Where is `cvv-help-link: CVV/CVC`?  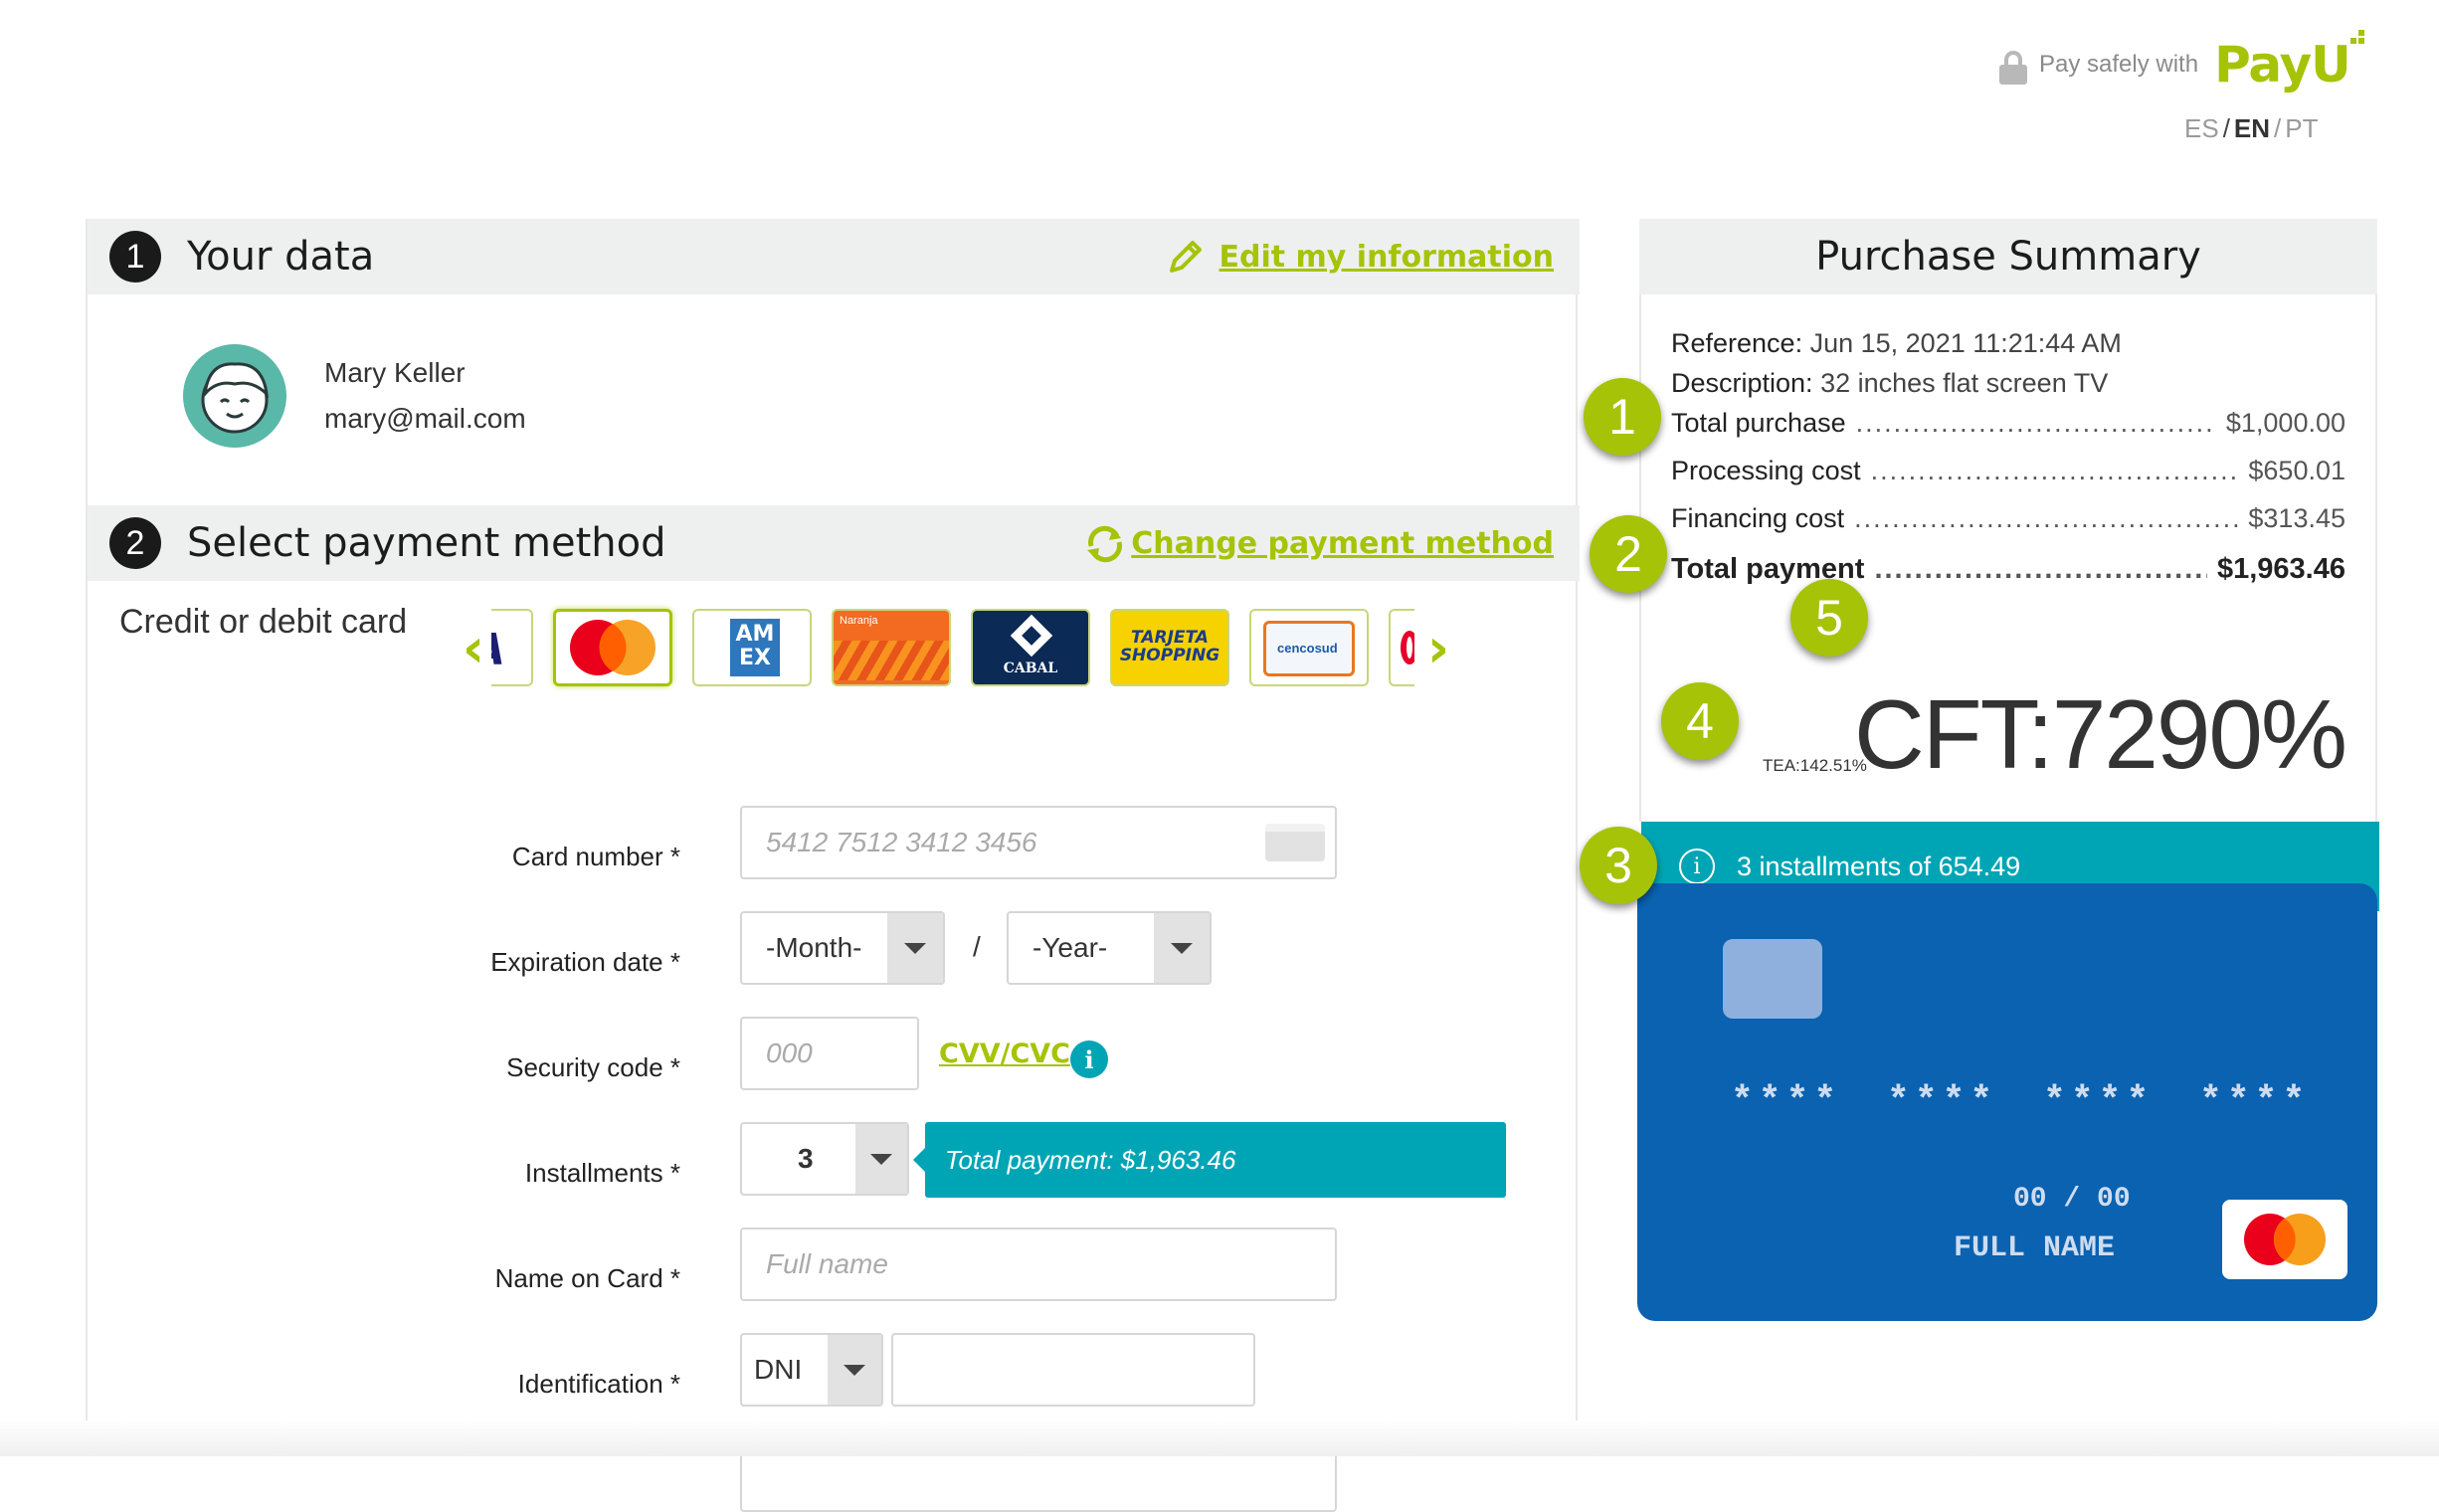
cvv-help-link: CVV/CVC is located at coordinates (1004, 1054).